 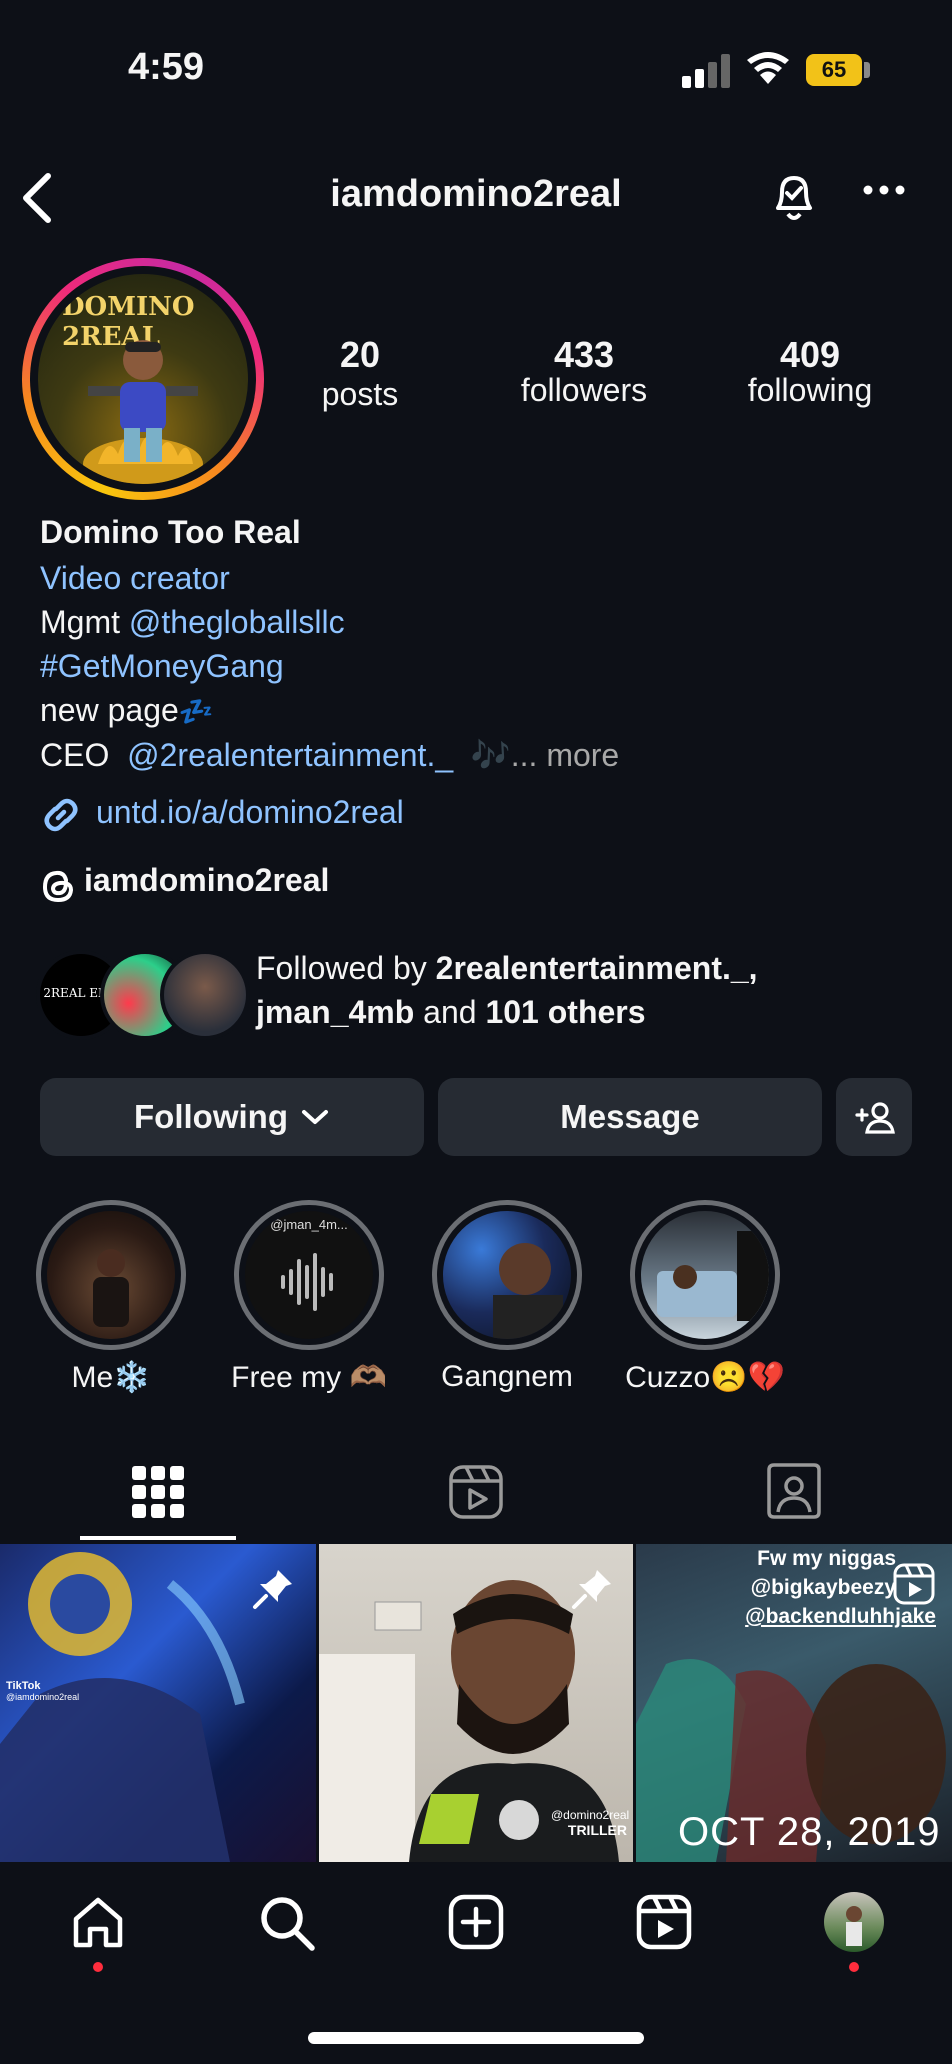 What do you see at coordinates (58, 886) in the screenshot?
I see `threads-icon` at bounding box center [58, 886].